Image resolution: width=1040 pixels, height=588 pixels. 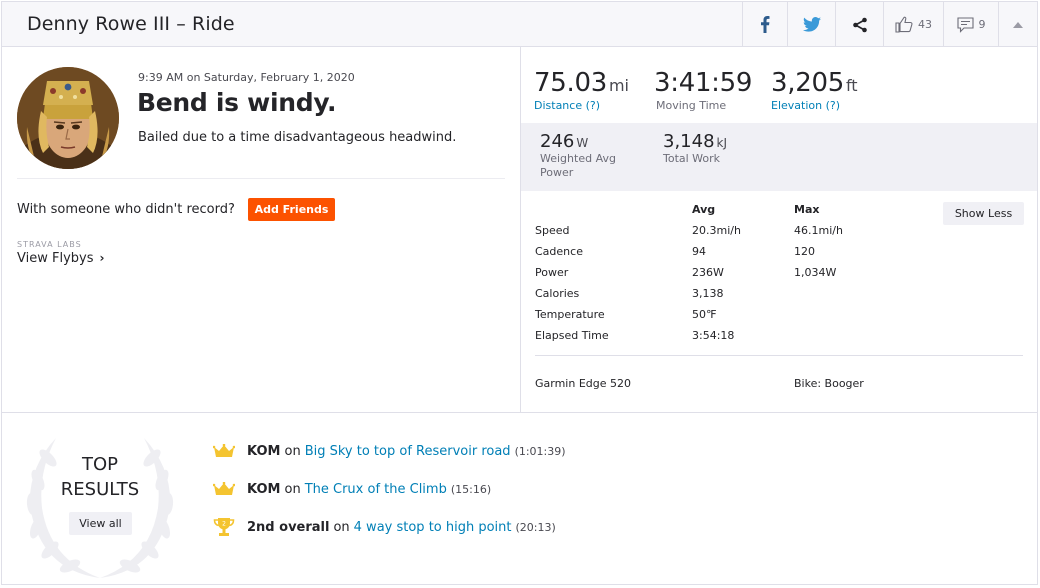 What do you see at coordinates (519, 24) in the screenshot?
I see `activity-header: Denny Rowe III – Ride 43 9` at bounding box center [519, 24].